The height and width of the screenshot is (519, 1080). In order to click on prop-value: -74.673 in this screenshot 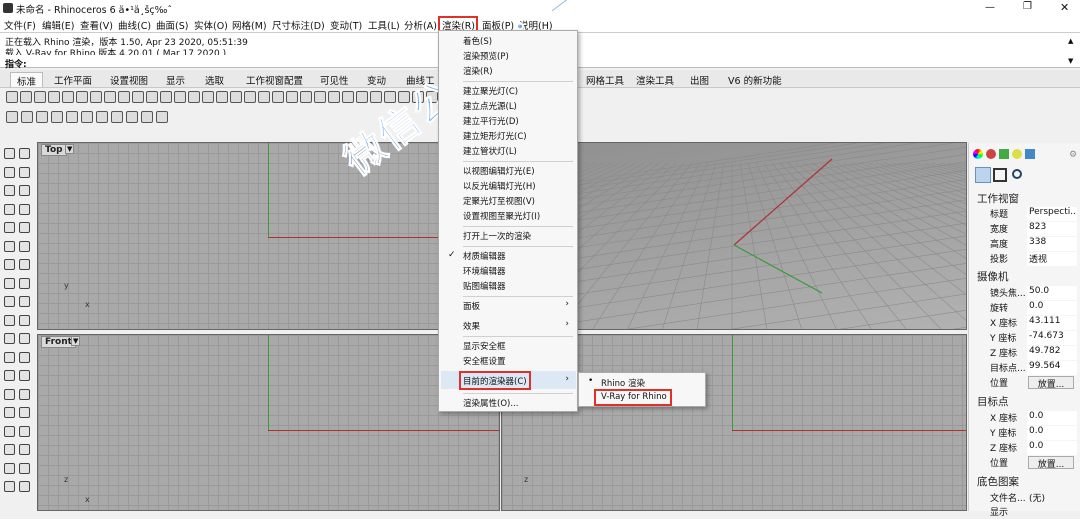, I will do `click(1052, 338)`.